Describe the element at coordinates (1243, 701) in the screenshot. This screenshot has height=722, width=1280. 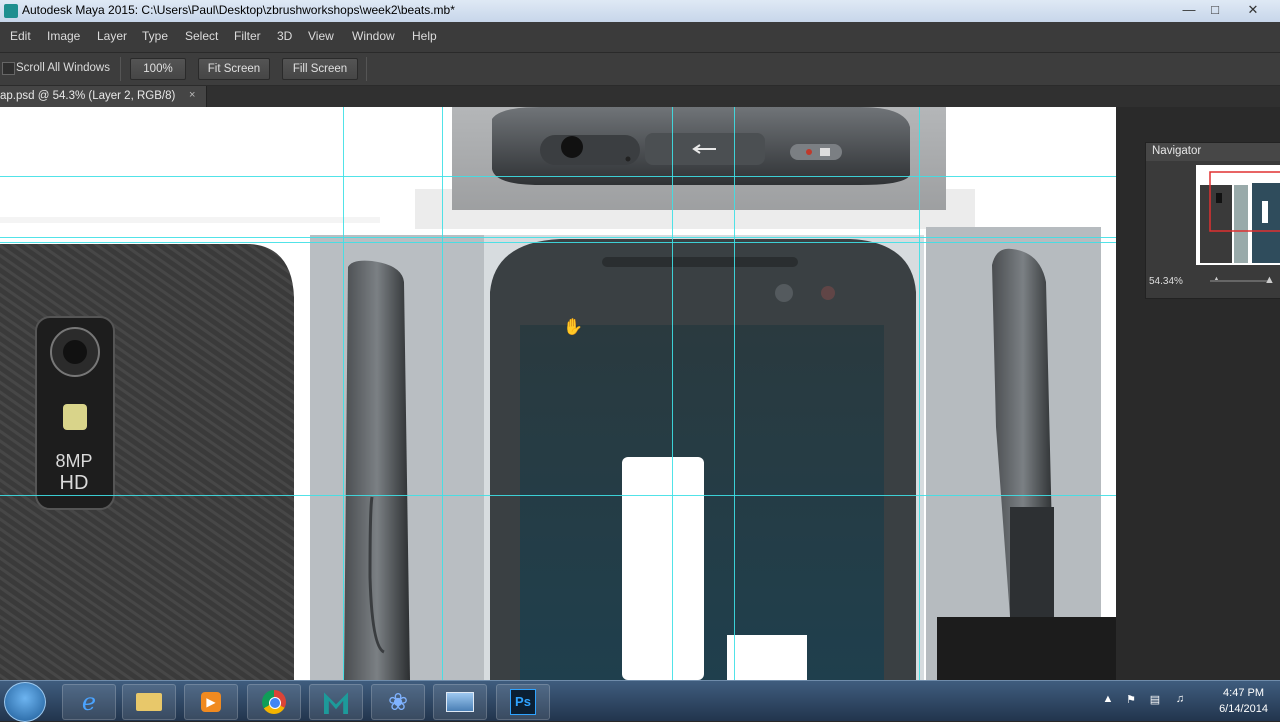
I see `system-clock: 4:47 PM 6/14/2014` at that location.